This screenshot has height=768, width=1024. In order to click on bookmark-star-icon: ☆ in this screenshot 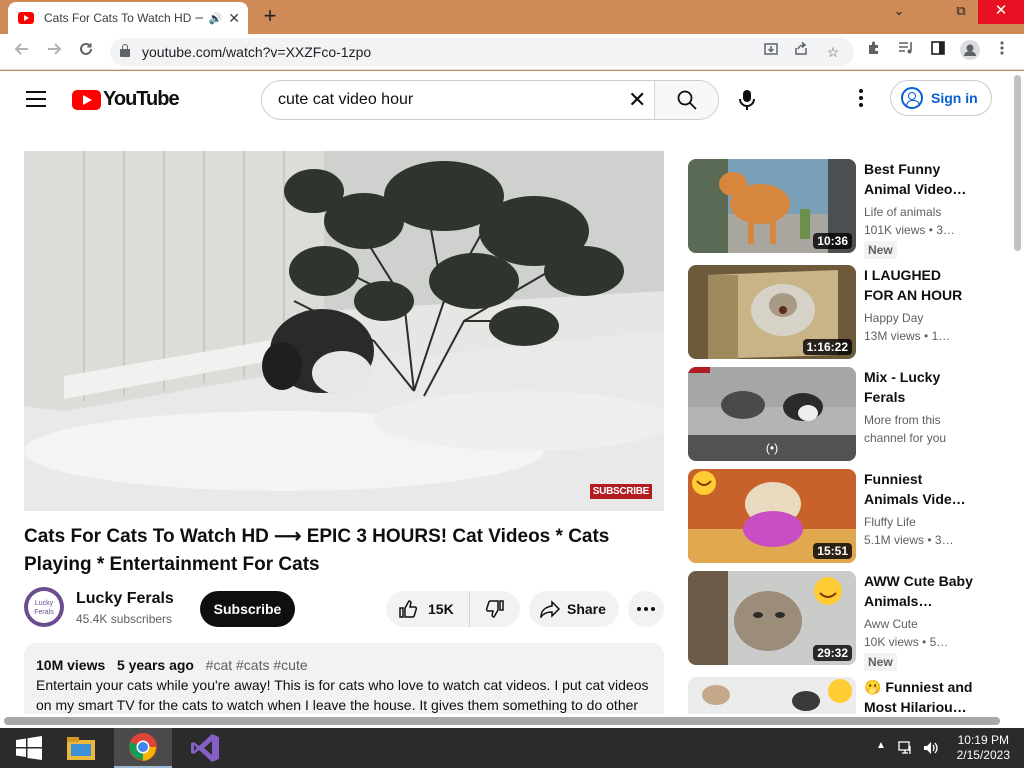, I will do `click(833, 52)`.